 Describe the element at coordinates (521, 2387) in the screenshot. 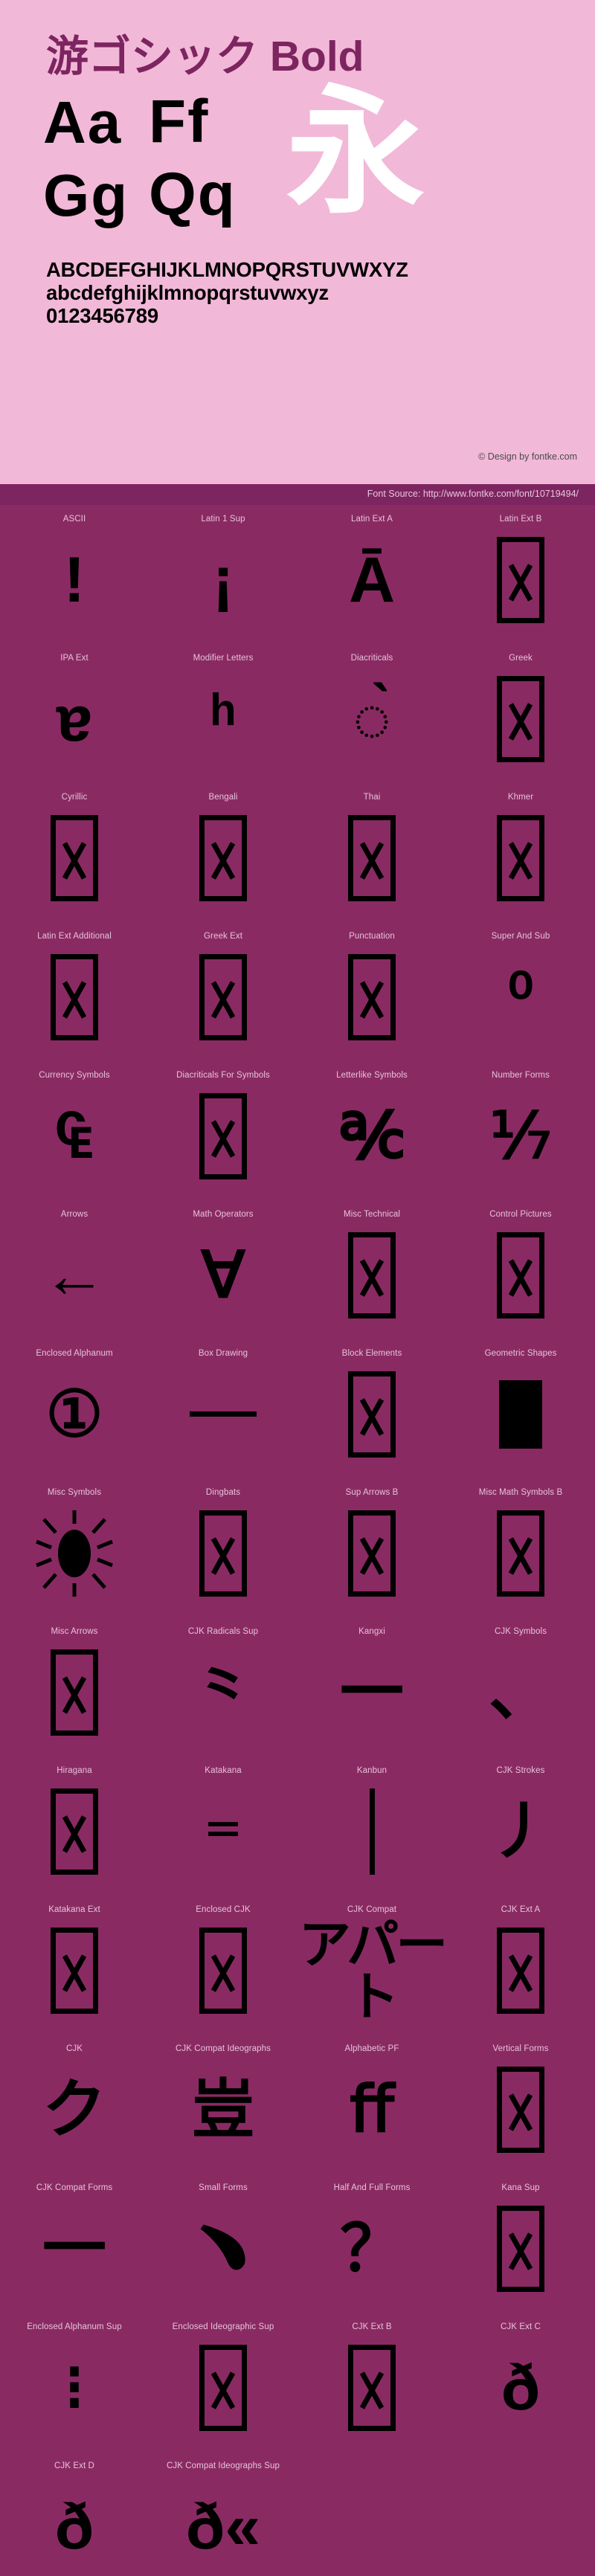

I see `glyph-sample: ð` at that location.